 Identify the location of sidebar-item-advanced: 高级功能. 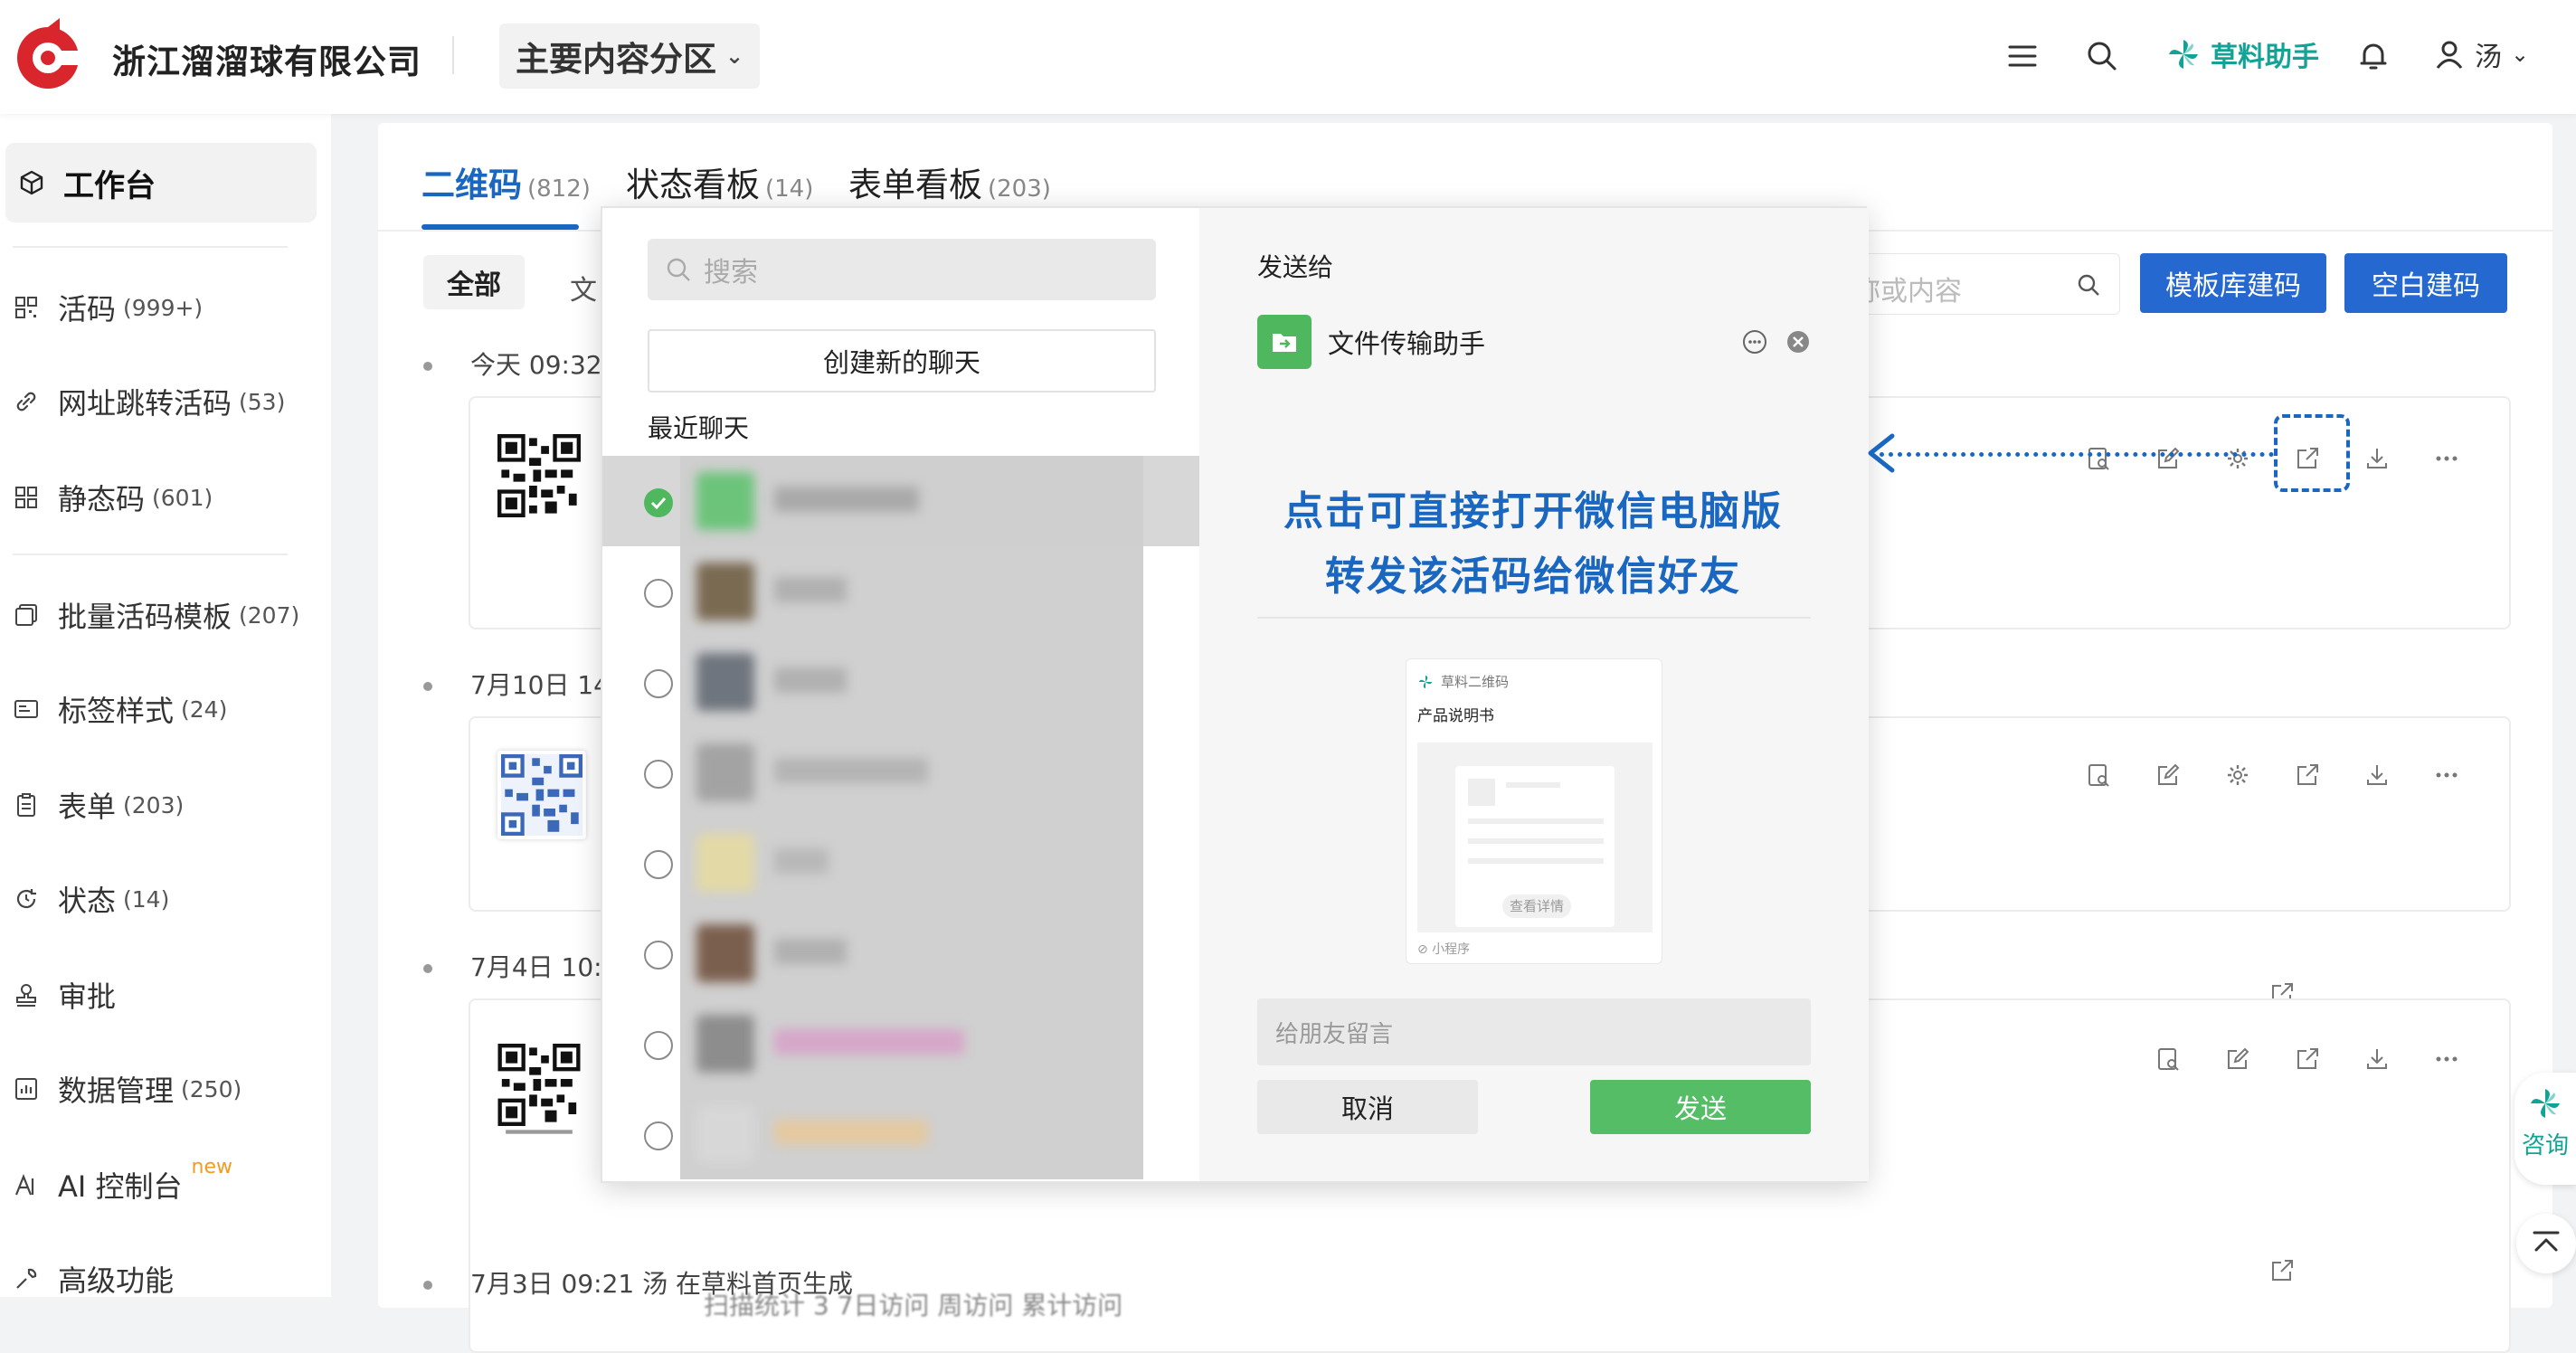
(158, 1279).